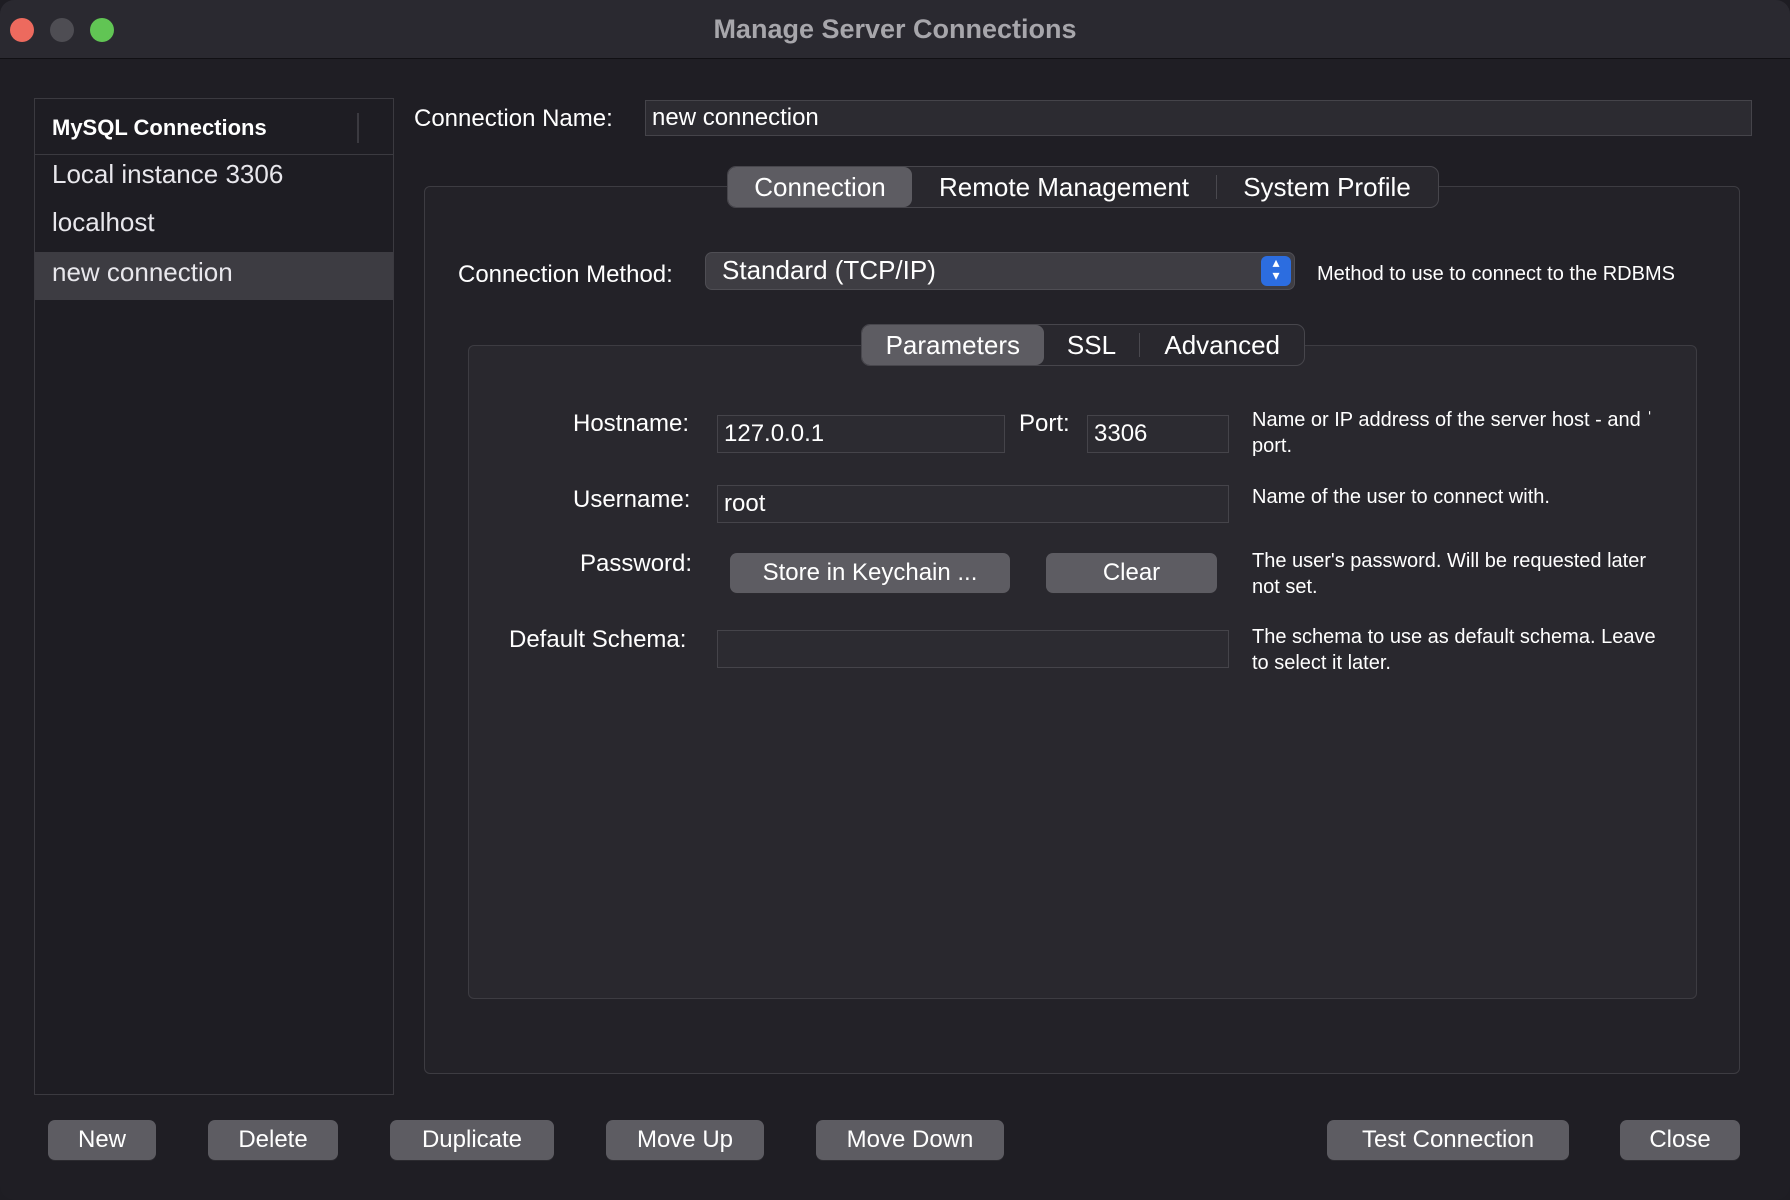 Image resolution: width=1790 pixels, height=1200 pixels. What do you see at coordinates (685, 1140) in the screenshot?
I see `move-up-button: Move Up` at bounding box center [685, 1140].